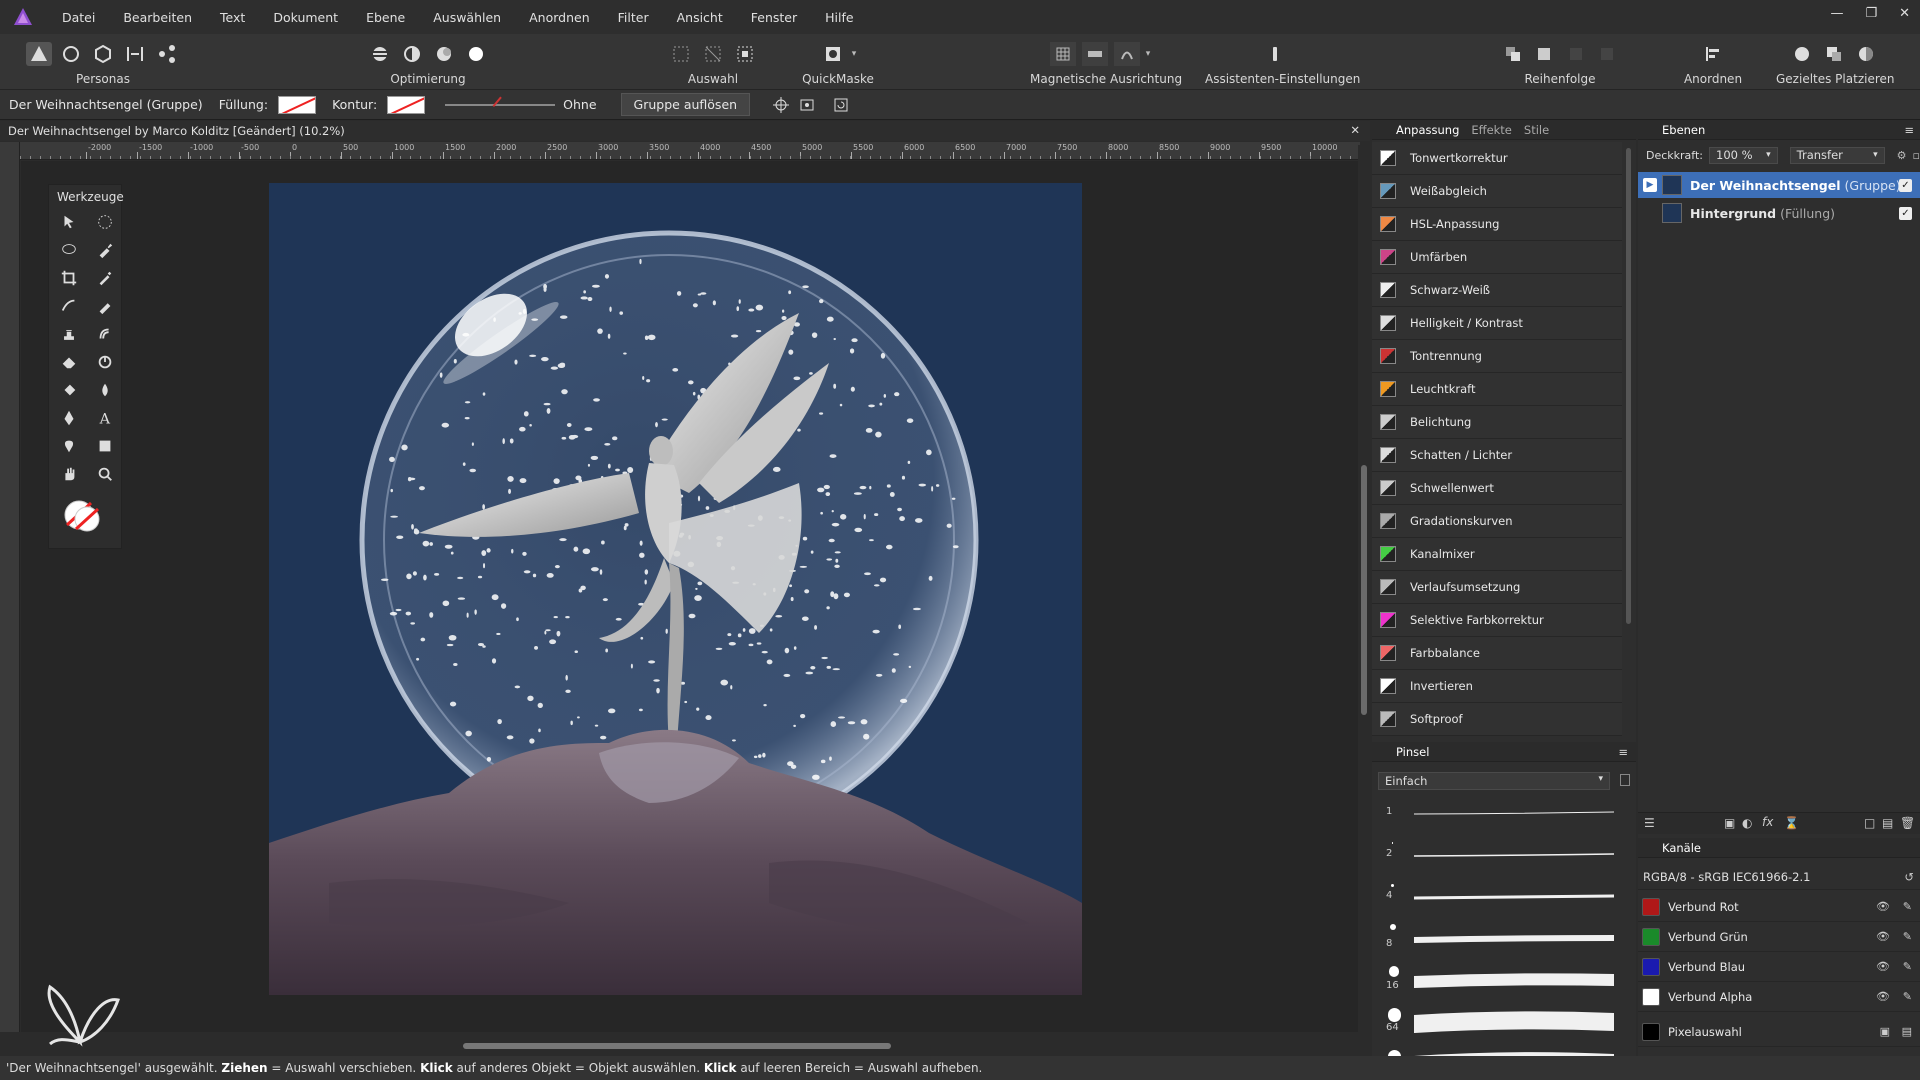 This screenshot has height=1080, width=1920. What do you see at coordinates (833, 54) in the screenshot?
I see `quick-mask-icon` at bounding box center [833, 54].